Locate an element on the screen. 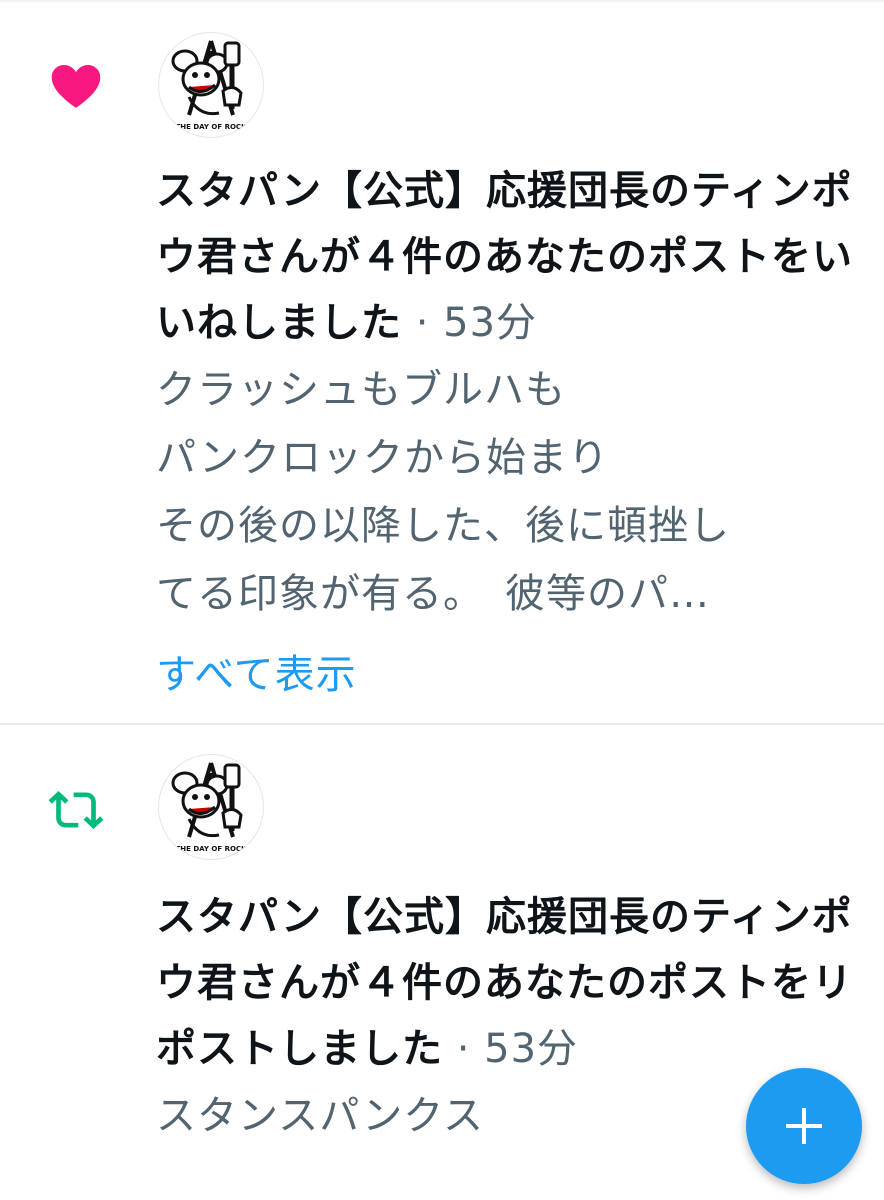  post-text-line: その後の以降した、後に頓挫し is located at coordinates (443, 526).